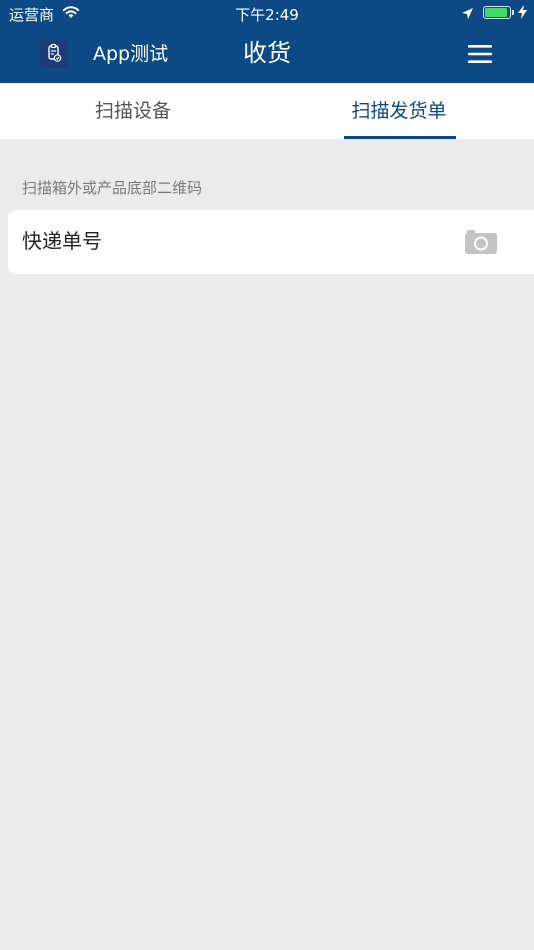  I want to click on tab-scan-device: 扫描设备, so click(133, 111).